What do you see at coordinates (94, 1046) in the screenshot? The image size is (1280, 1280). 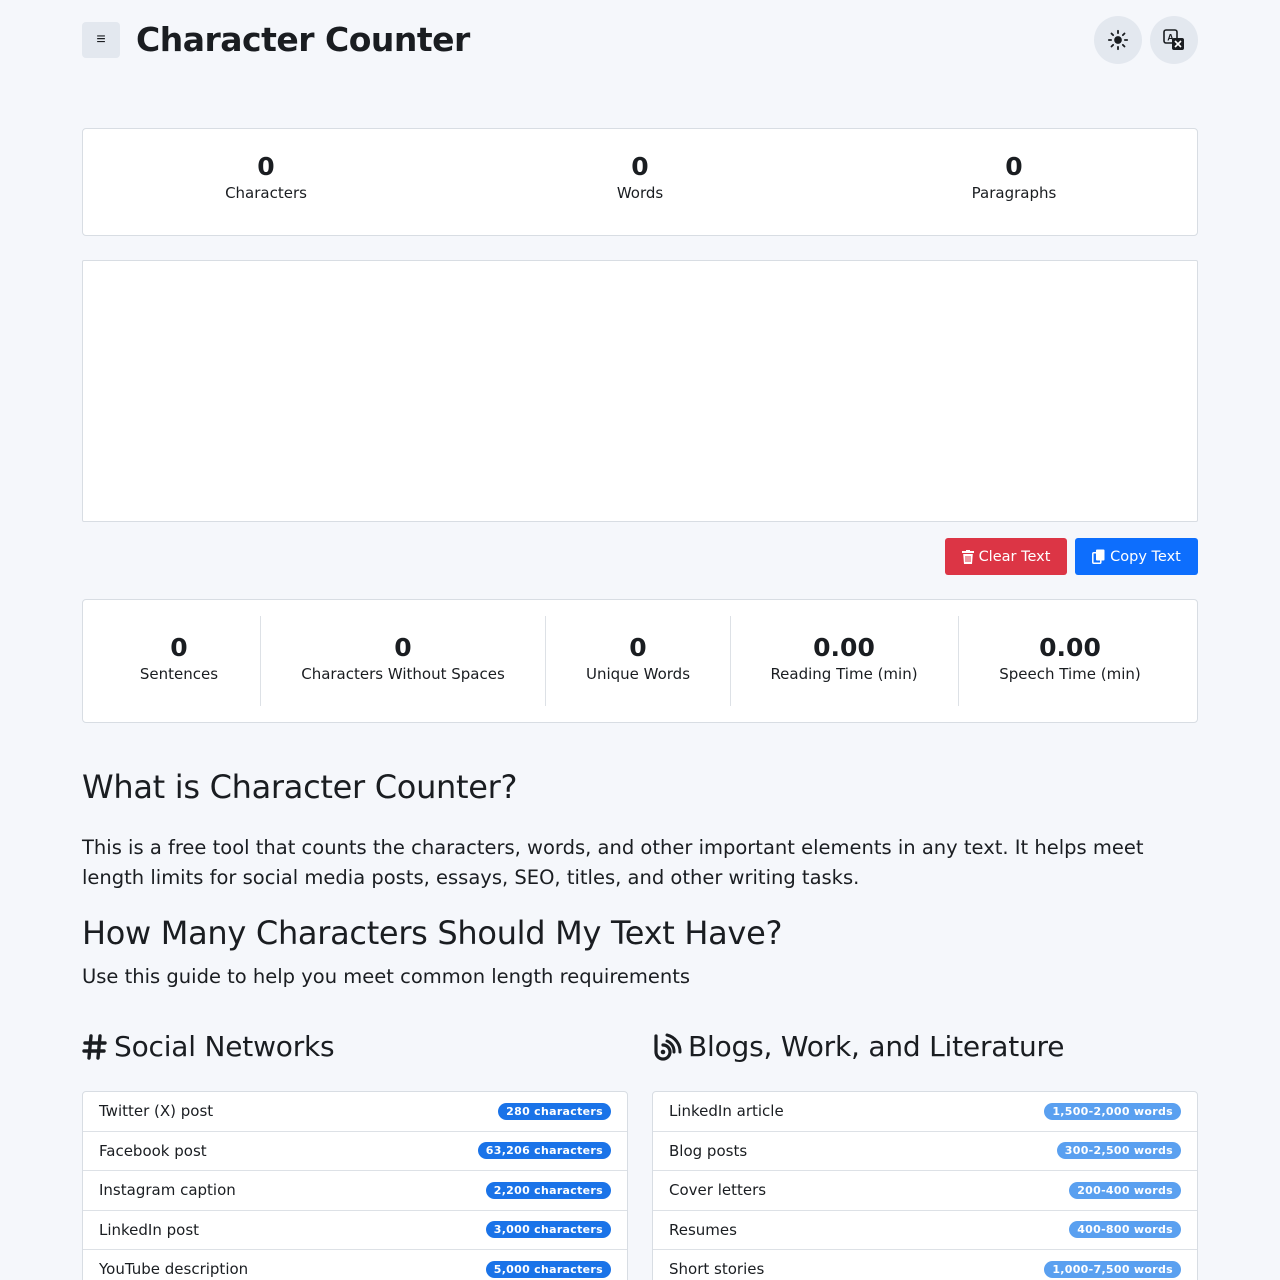 I see `hashtag-icon` at bounding box center [94, 1046].